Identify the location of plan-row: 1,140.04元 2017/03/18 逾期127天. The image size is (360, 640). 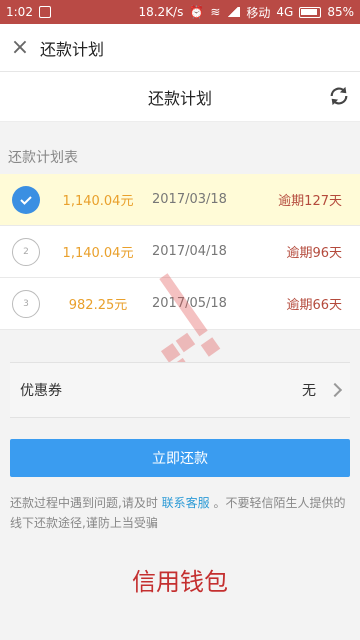
(180, 200).